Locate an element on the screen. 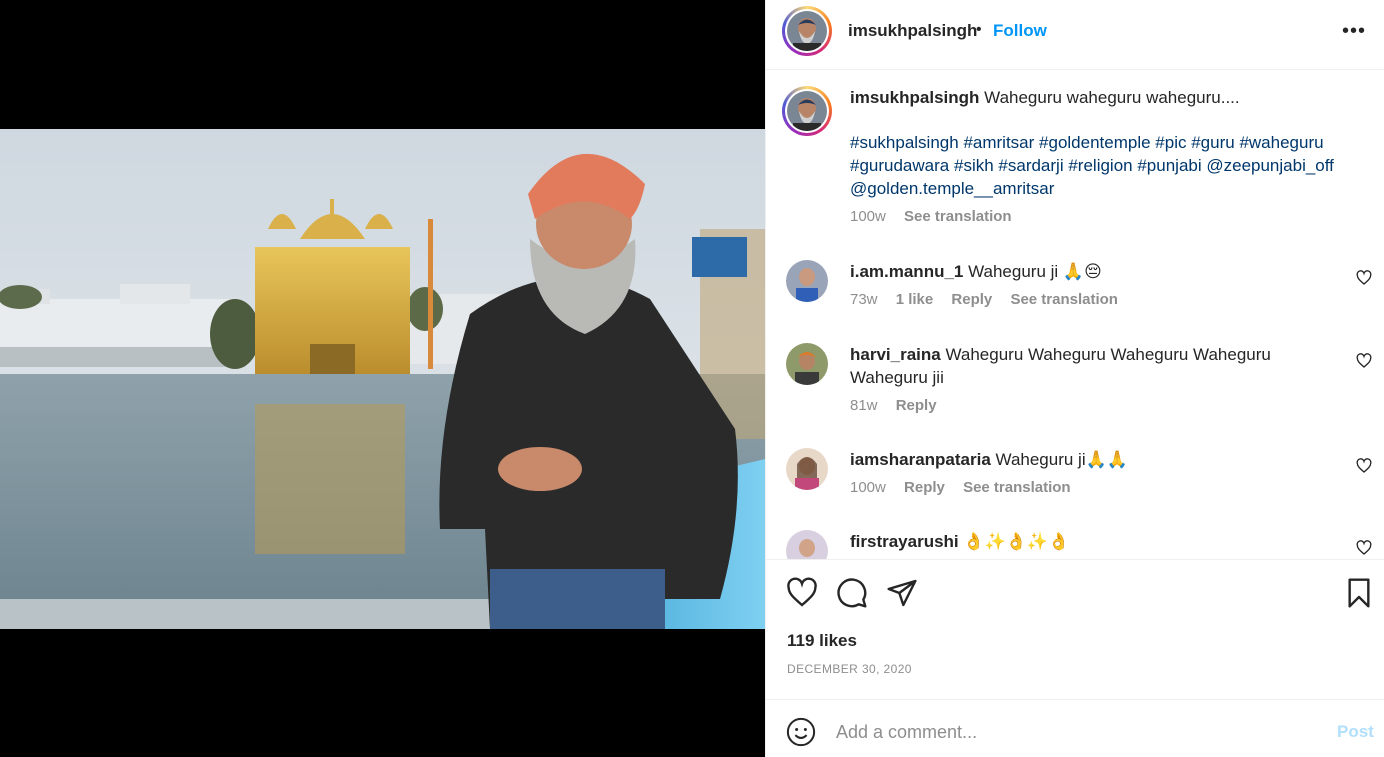 This screenshot has width=1384, height=757. mention-link: @golden.temple__amritsar is located at coordinates (952, 188).